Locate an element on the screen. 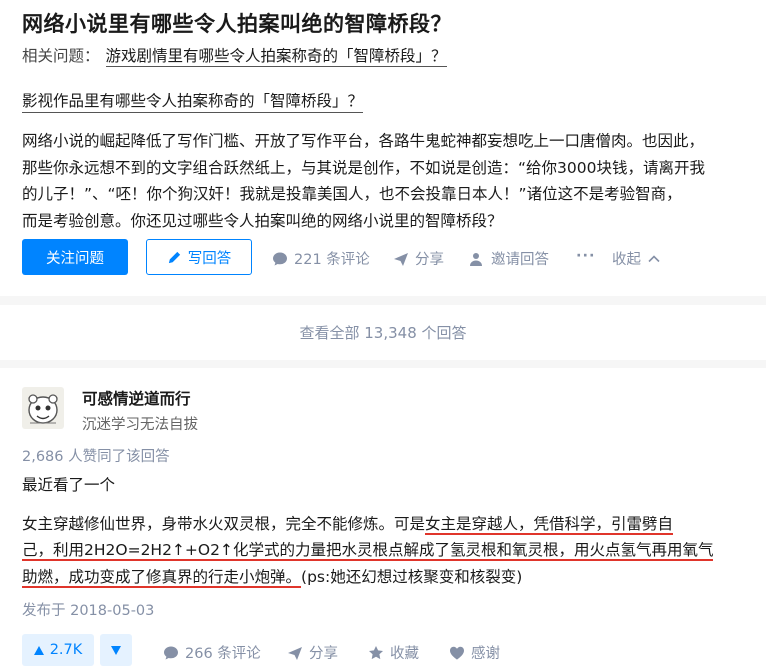  favorite-button: 收藏 is located at coordinates (393, 652).